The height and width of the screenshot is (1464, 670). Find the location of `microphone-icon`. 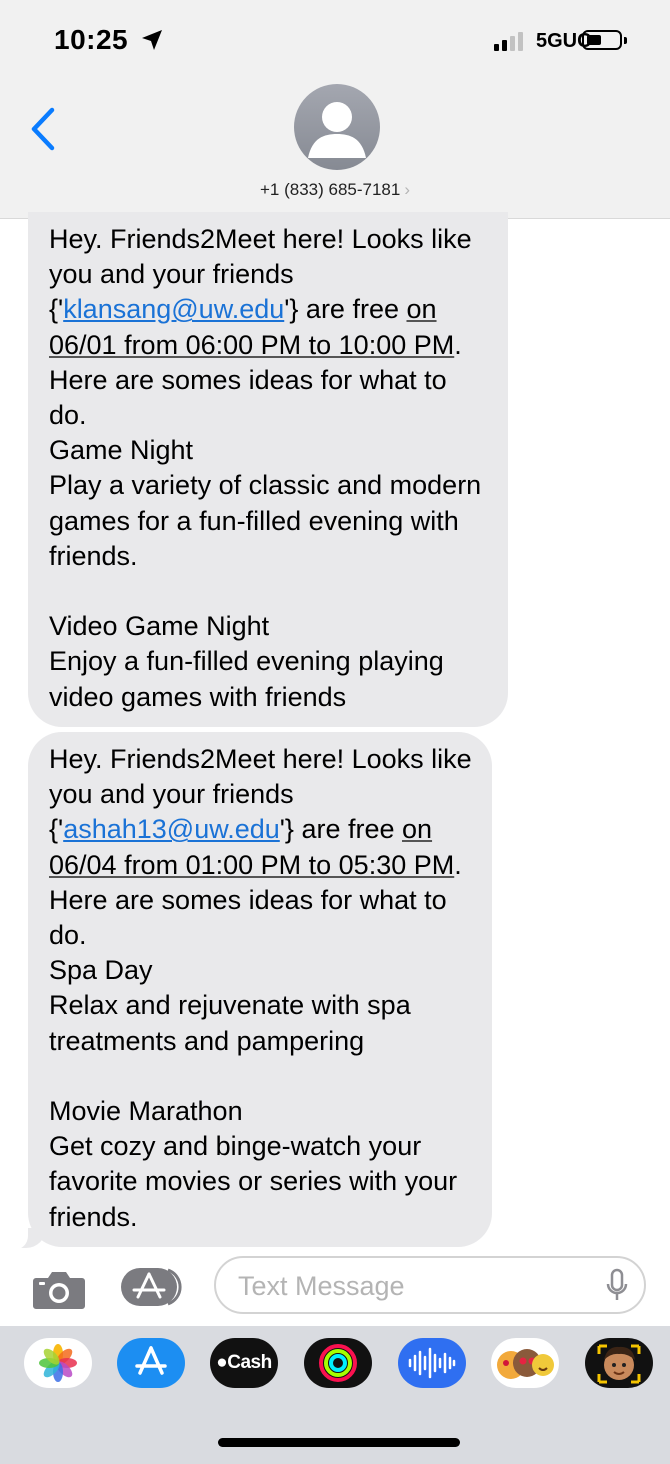

microphone-icon is located at coordinates (617, 1286).